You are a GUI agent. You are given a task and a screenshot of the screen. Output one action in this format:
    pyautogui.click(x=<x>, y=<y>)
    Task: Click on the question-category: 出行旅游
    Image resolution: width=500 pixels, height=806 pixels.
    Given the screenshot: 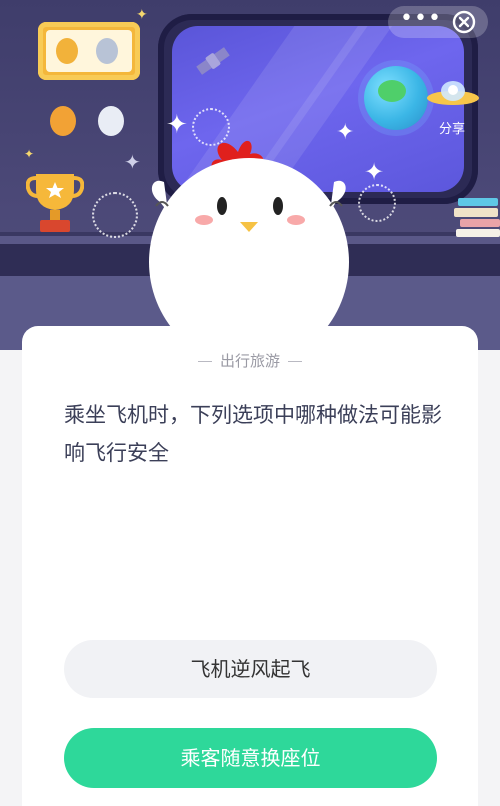 What is the action you would take?
    pyautogui.click(x=250, y=360)
    